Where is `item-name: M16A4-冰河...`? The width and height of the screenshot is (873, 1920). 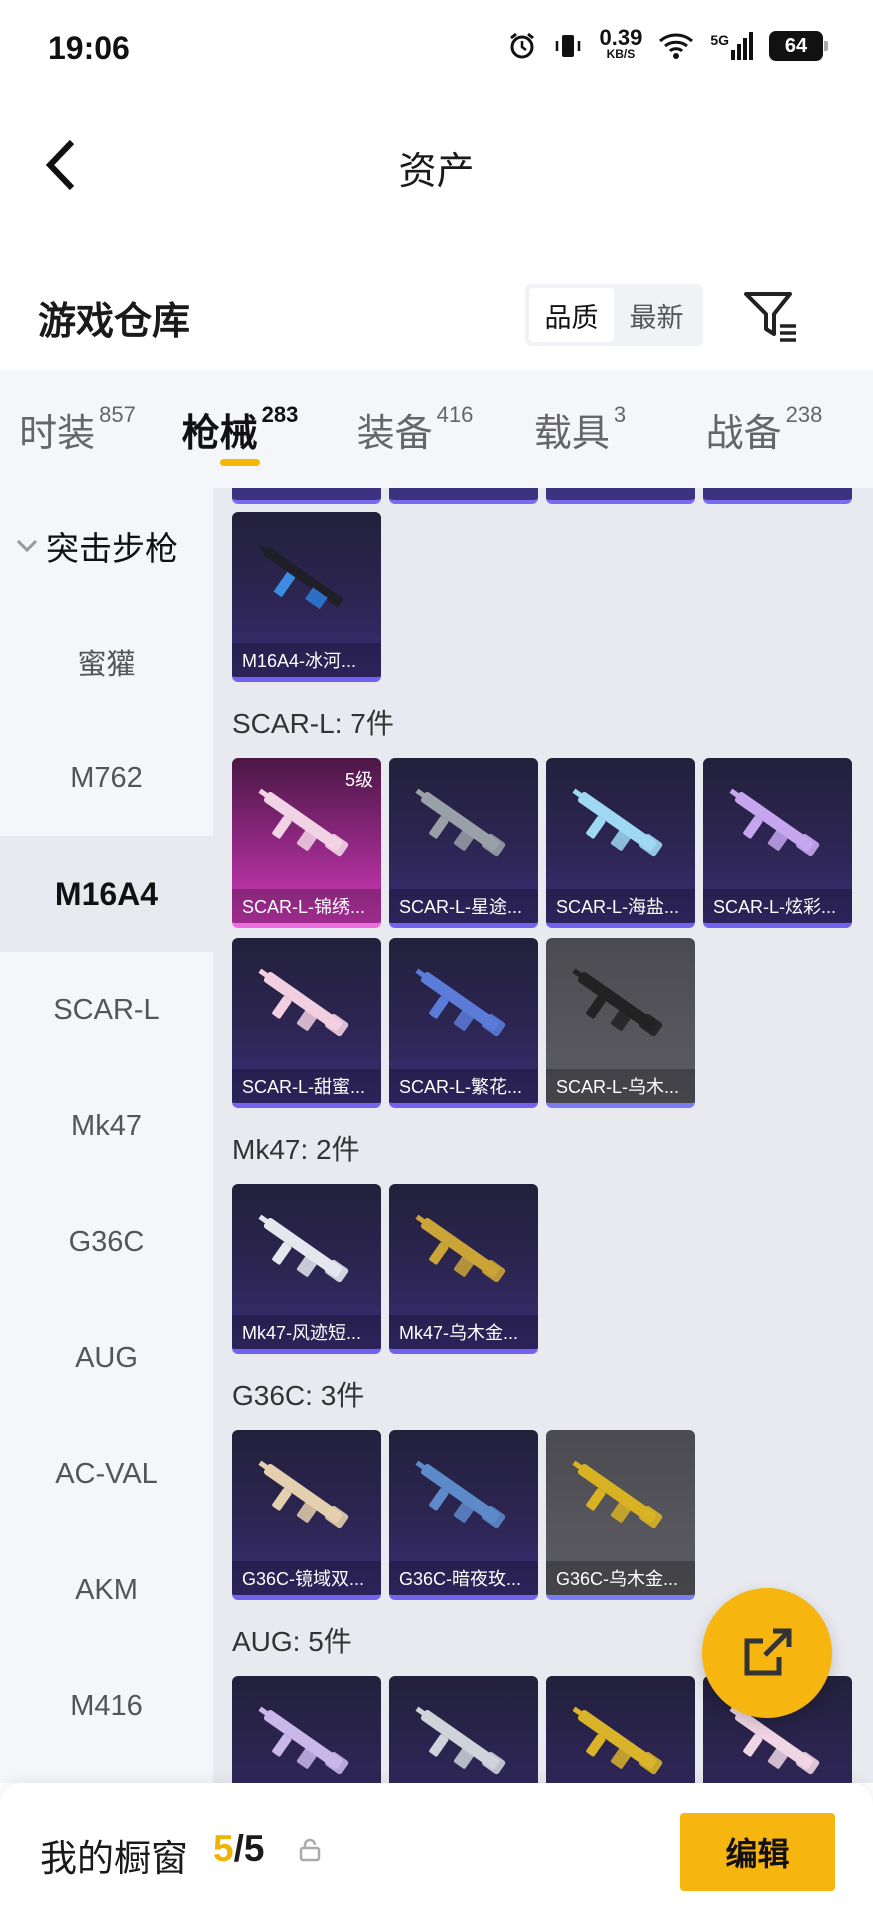 item-name: M16A4-冰河... is located at coordinates (306, 660).